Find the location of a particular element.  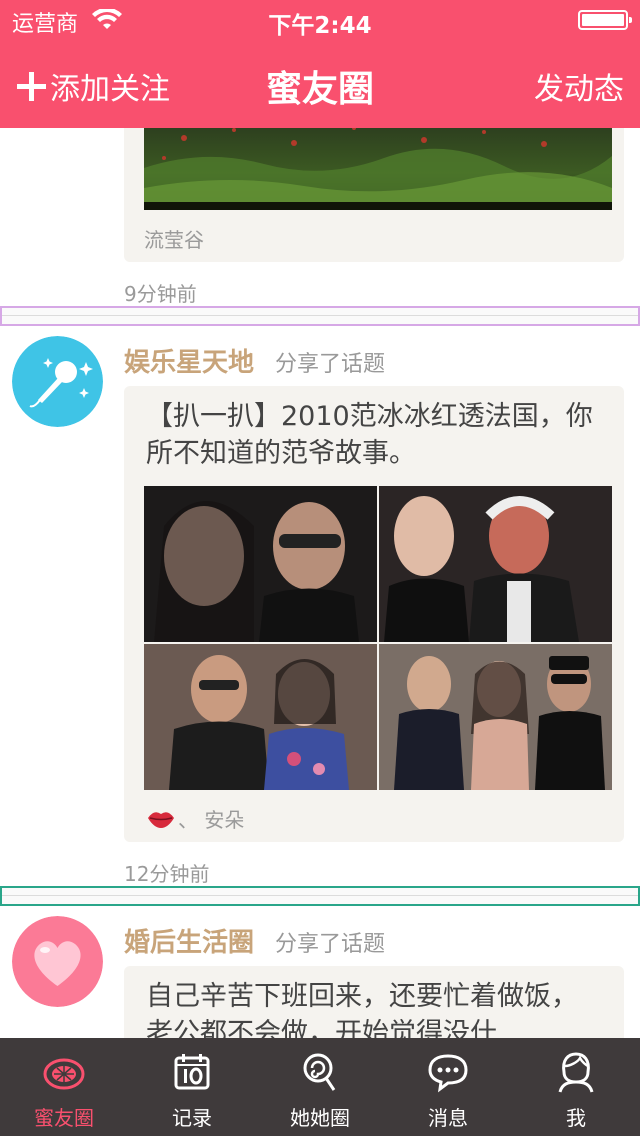

tab-bar: 蜜友圈 记录 她她圈 消息 我 is located at coordinates (320, 1087).